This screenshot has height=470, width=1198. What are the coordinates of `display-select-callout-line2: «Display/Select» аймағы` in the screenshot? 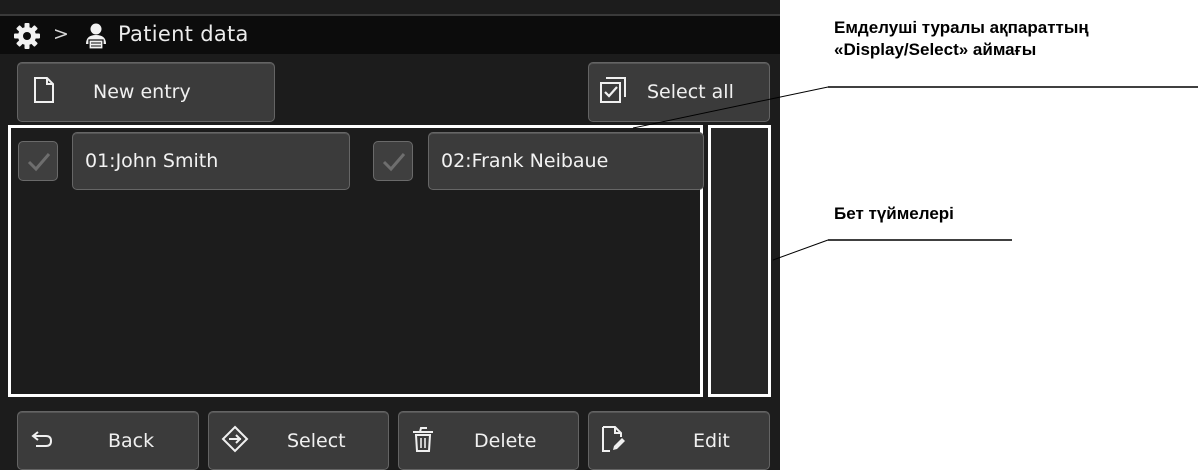 It's located at (935, 49).